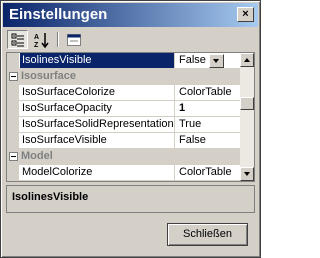 The width and height of the screenshot is (320, 258). What do you see at coordinates (216, 61) in the screenshot?
I see `value-dropdown-button` at bounding box center [216, 61].